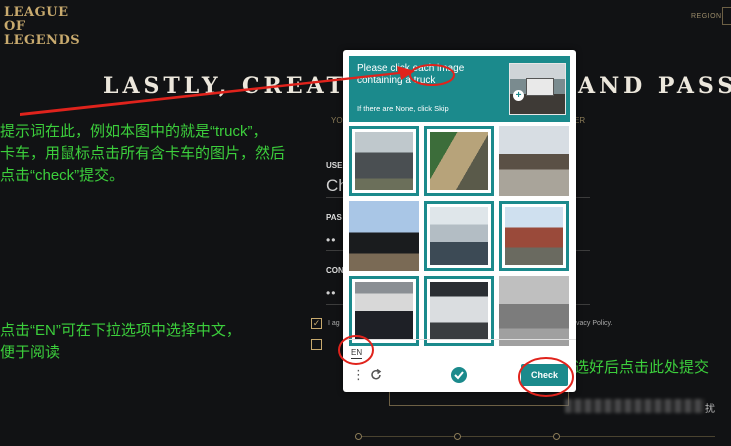 The image size is (731, 446). Describe the element at coordinates (546, 377) in the screenshot. I see `red-circle-check` at that location.